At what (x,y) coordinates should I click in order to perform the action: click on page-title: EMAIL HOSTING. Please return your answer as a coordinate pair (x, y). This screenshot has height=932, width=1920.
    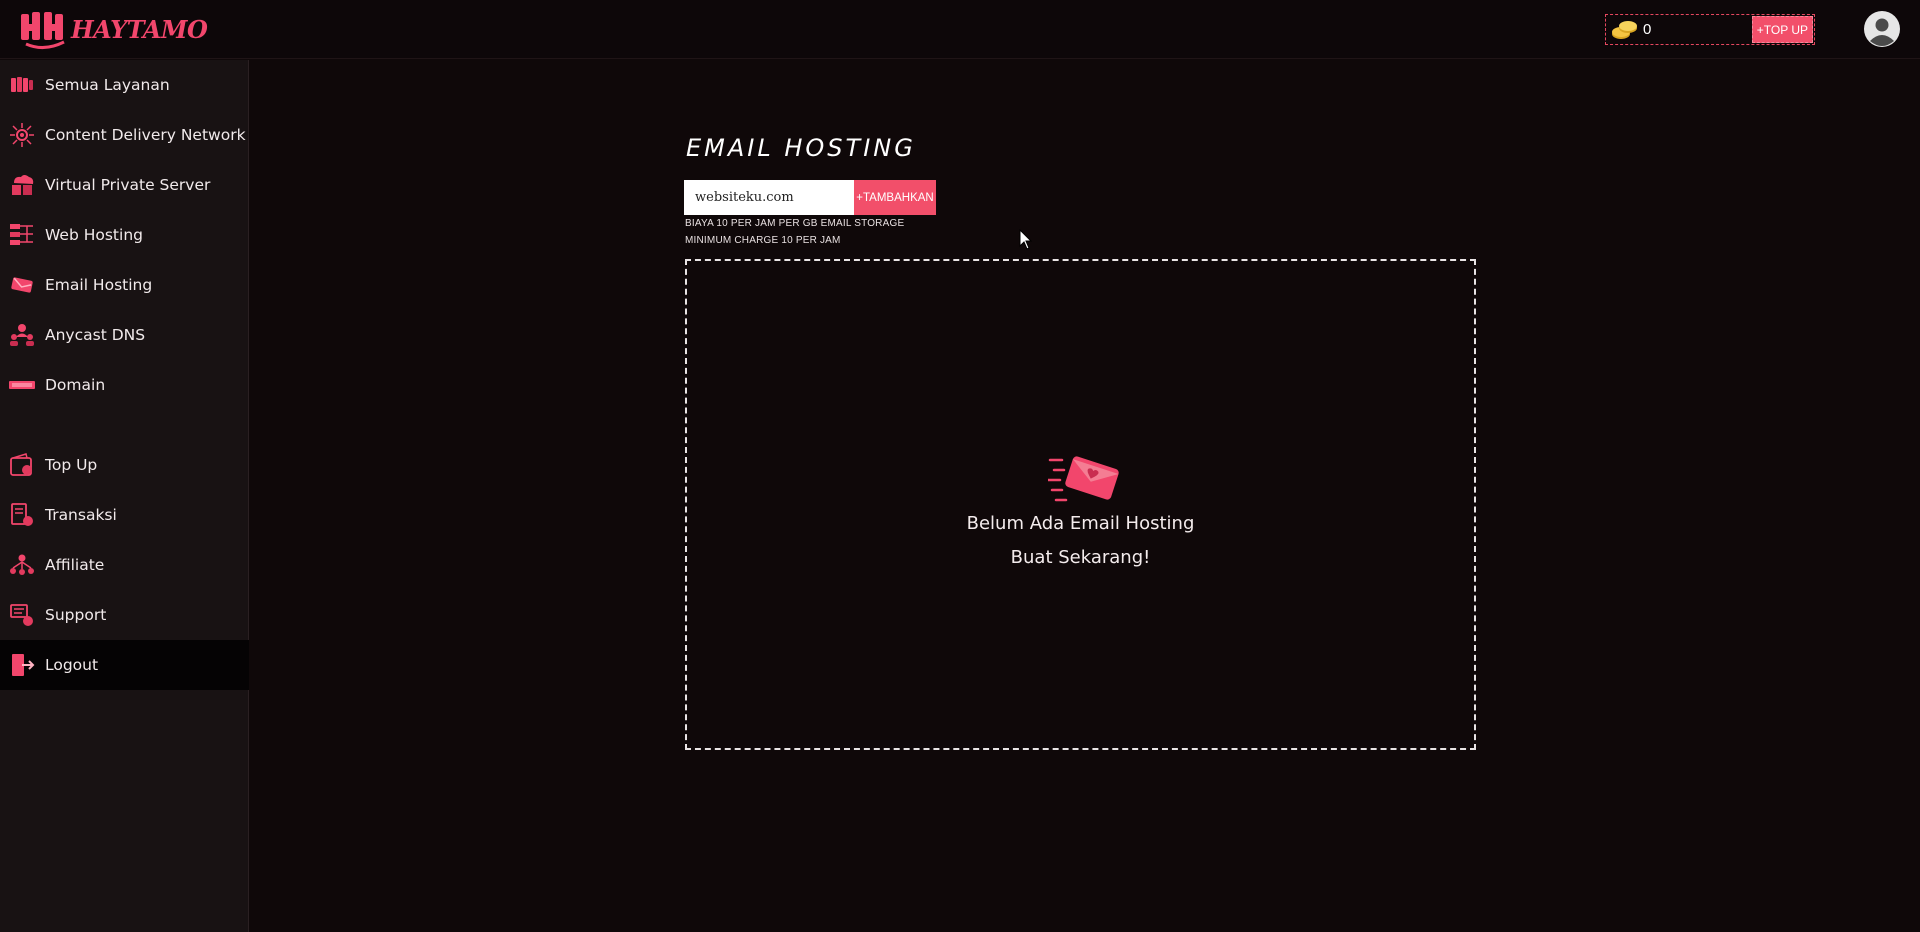
    Looking at the image, I should click on (801, 148).